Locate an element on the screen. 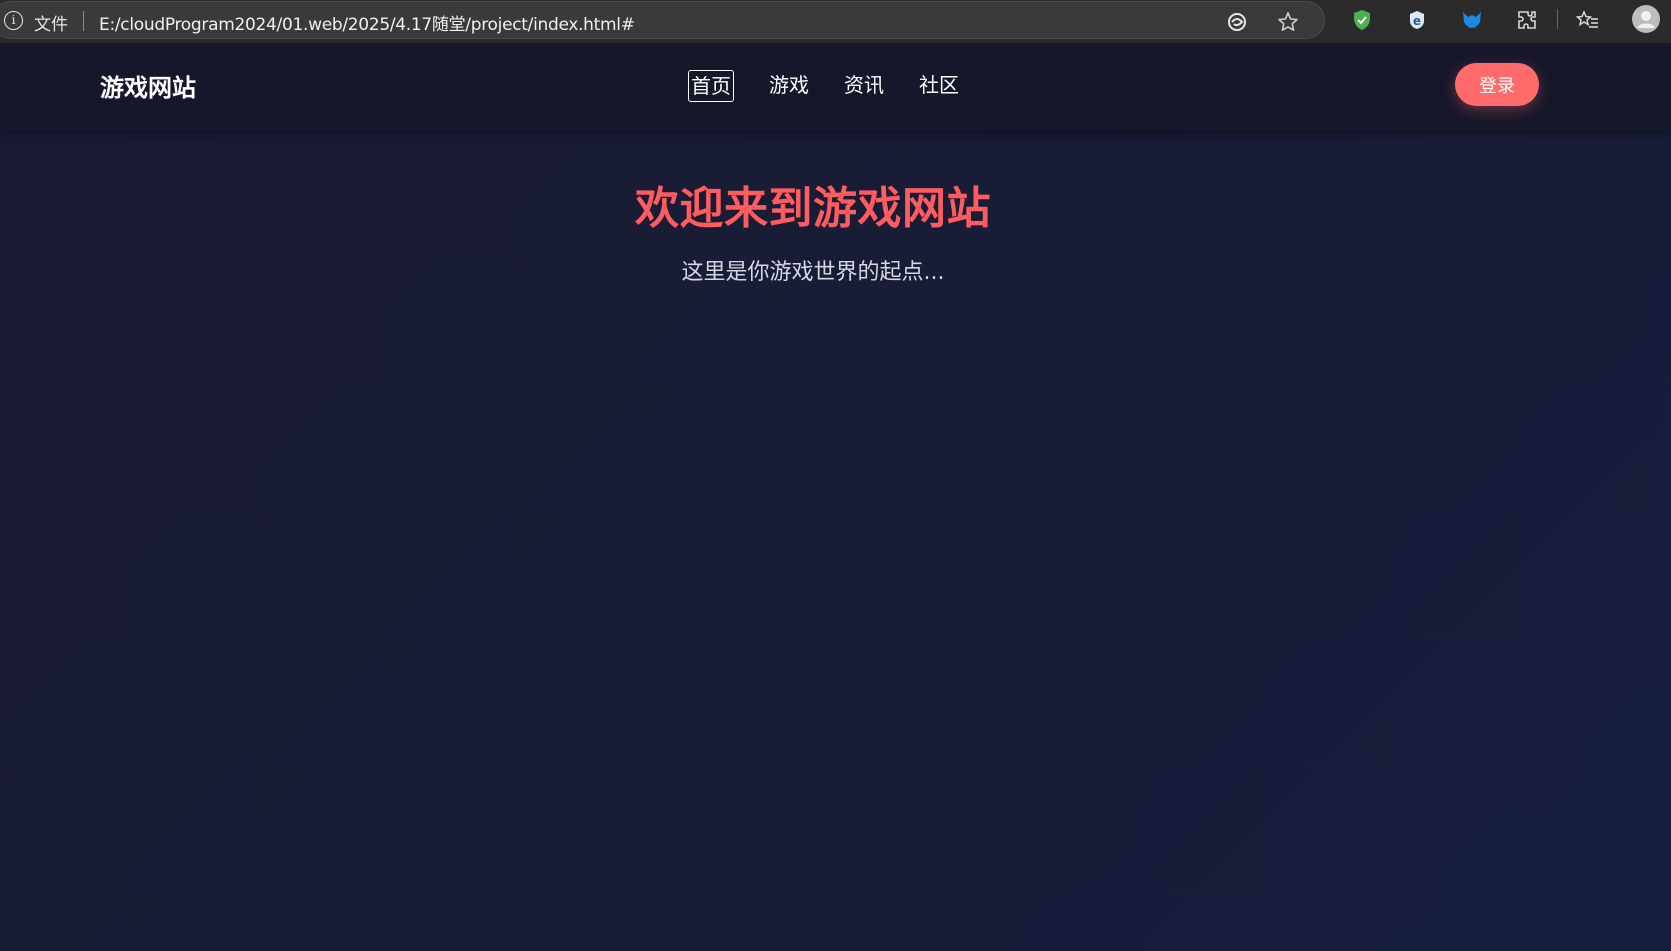 The image size is (1671, 951). profile-avatar-icon is located at coordinates (1646, 19).